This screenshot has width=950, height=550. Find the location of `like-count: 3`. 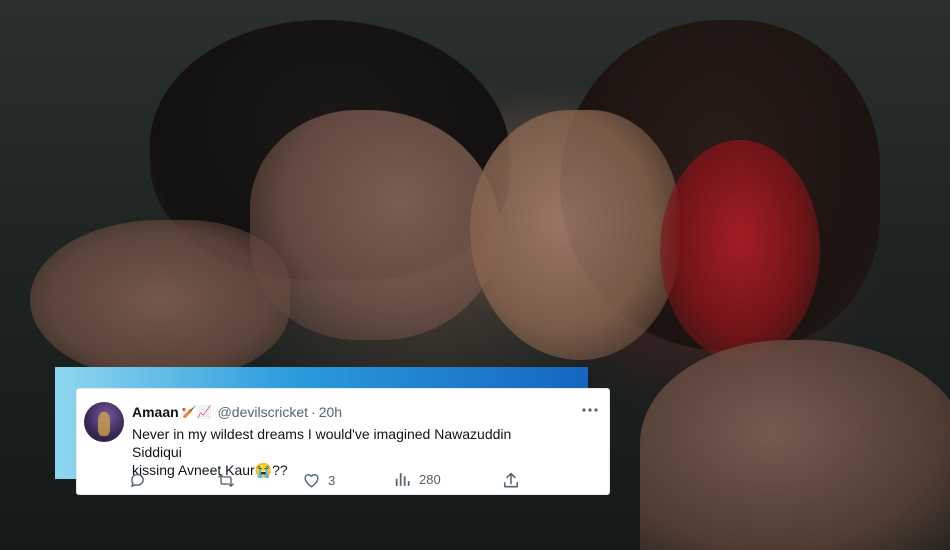

like-count: 3 is located at coordinates (332, 480).